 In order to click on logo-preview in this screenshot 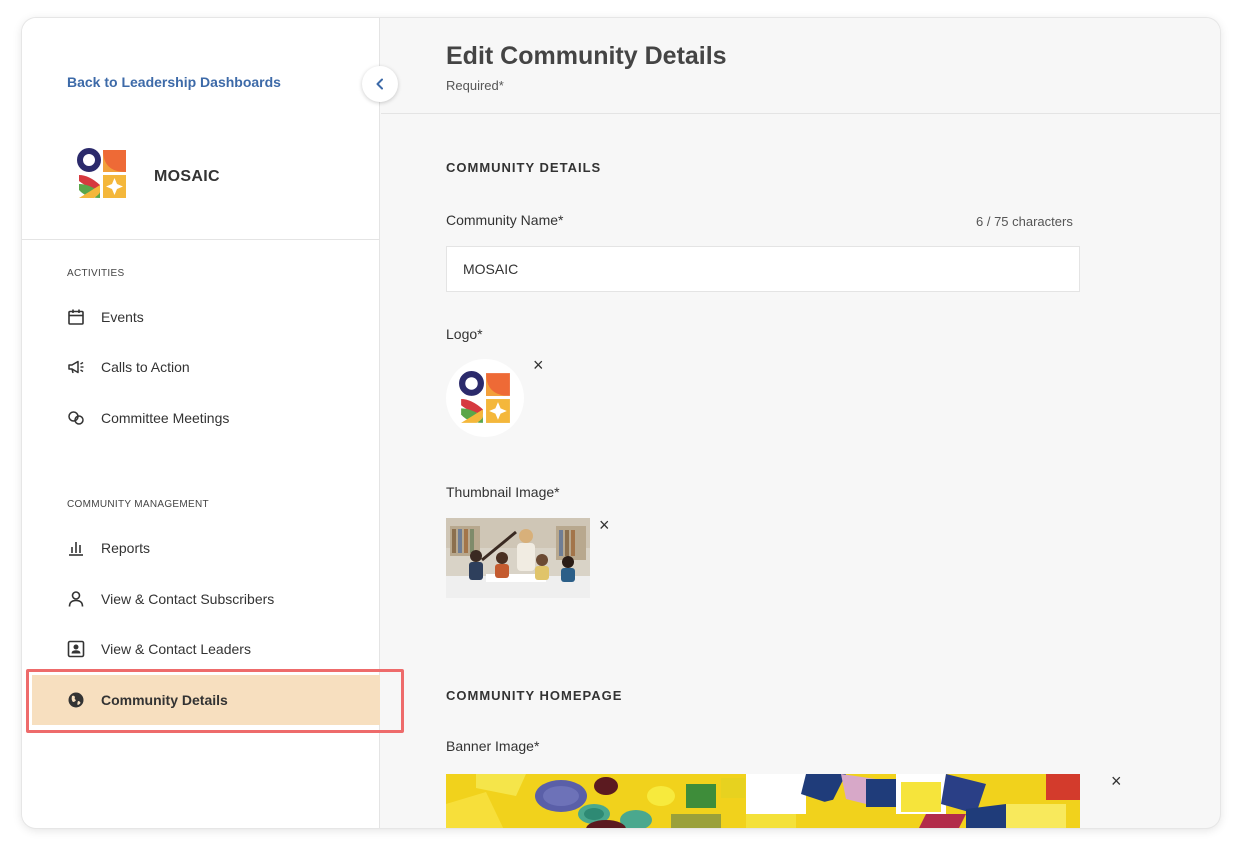, I will do `click(485, 398)`.